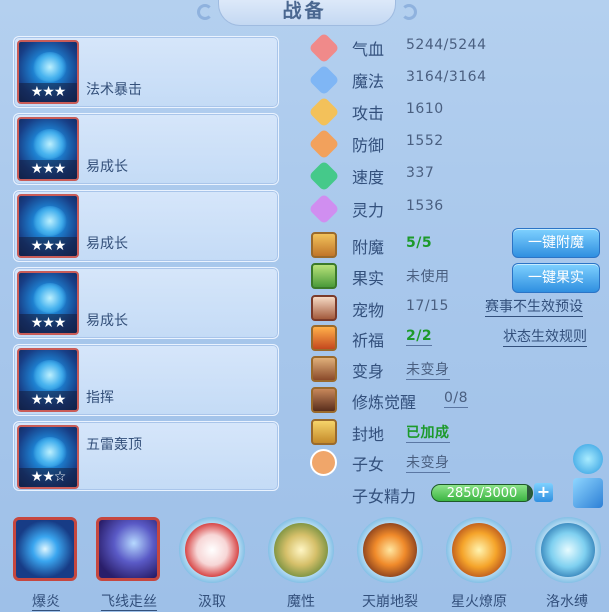 The image size is (609, 612). I want to click on spirit-icon, so click(324, 209).